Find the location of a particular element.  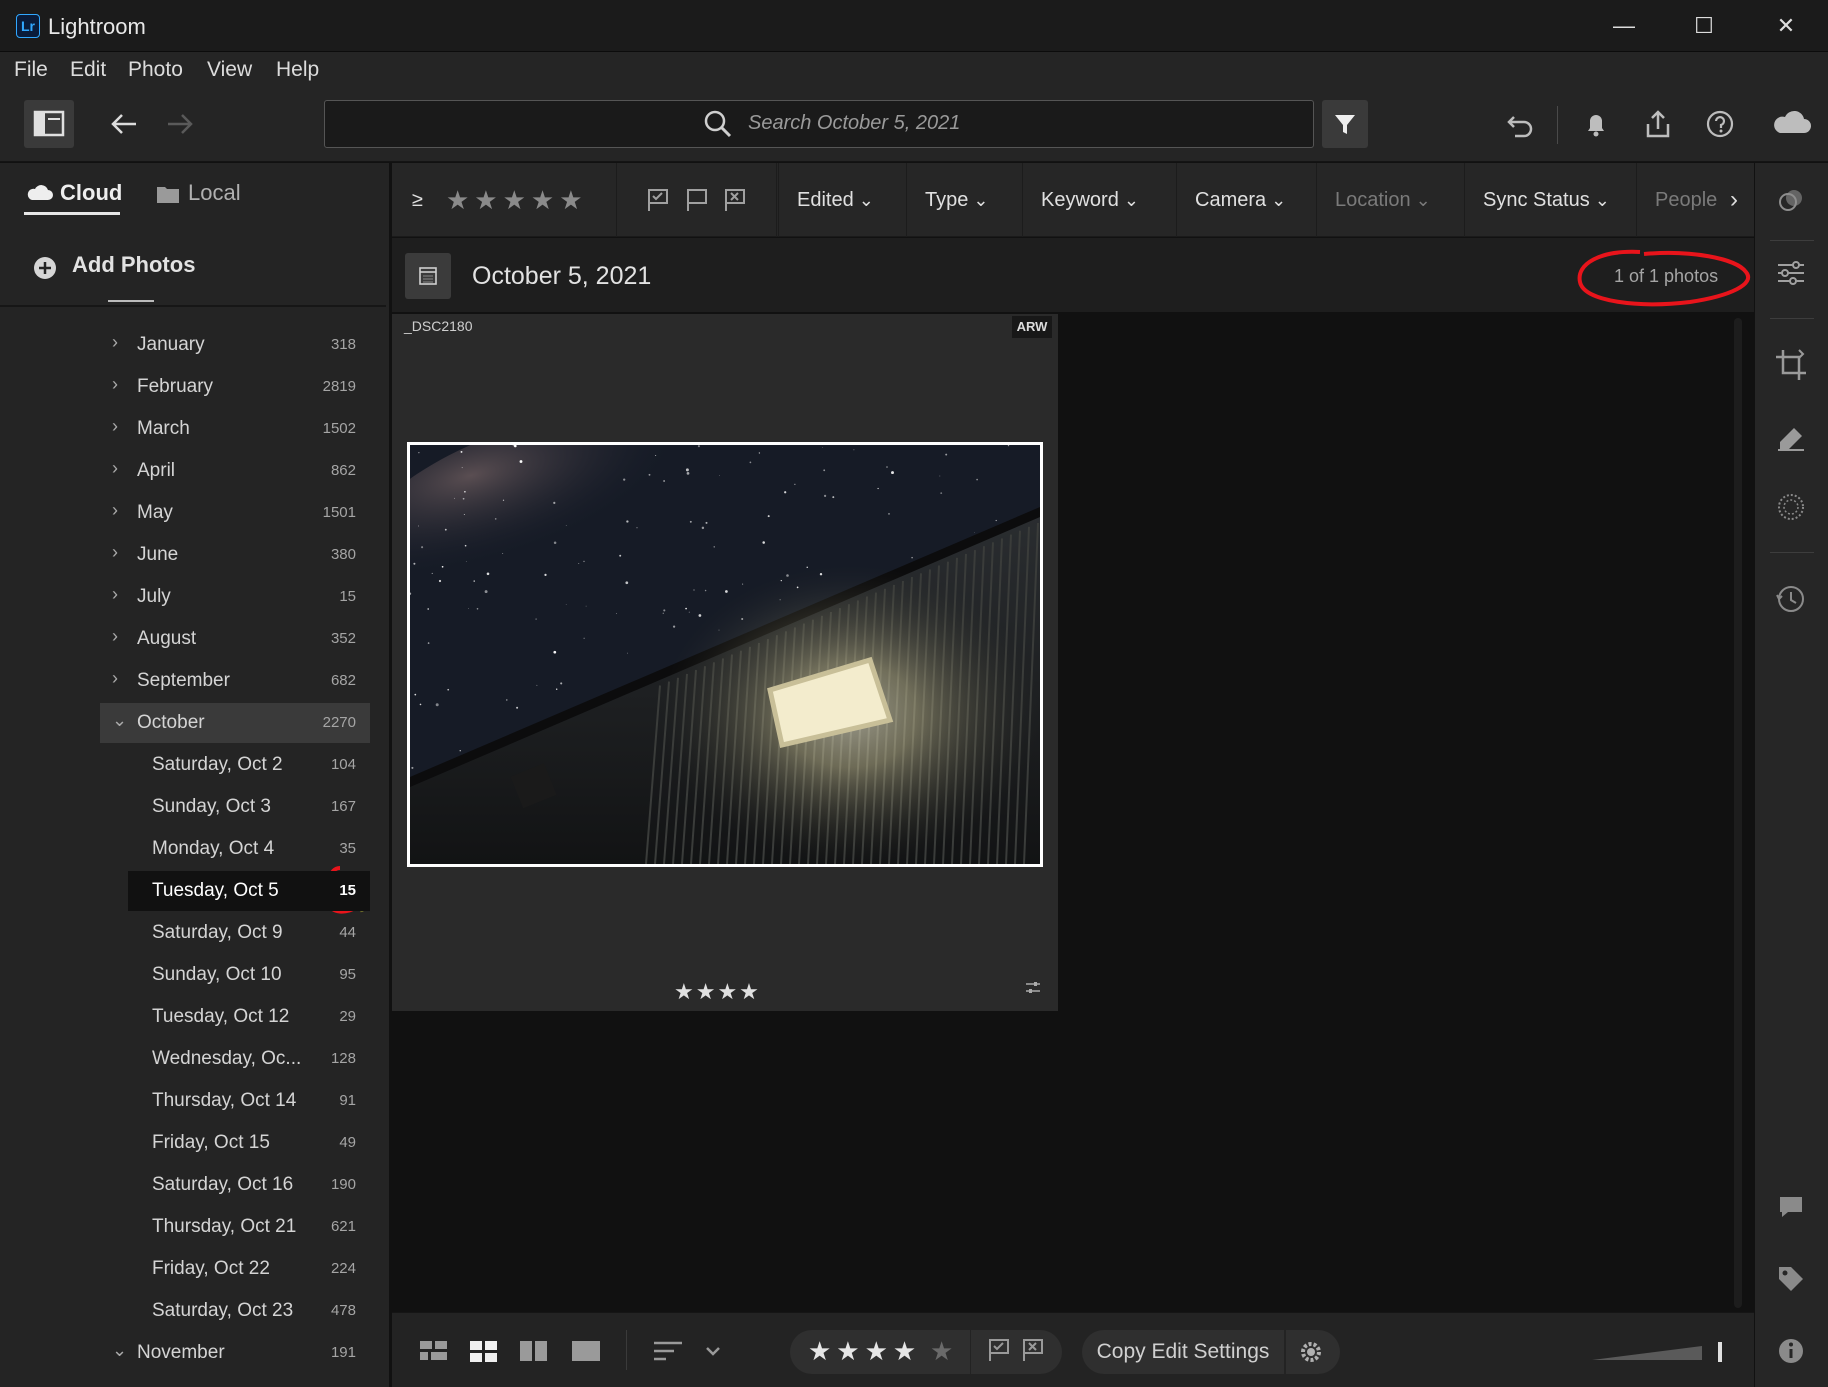

tab-local: Local is located at coordinates (214, 193).